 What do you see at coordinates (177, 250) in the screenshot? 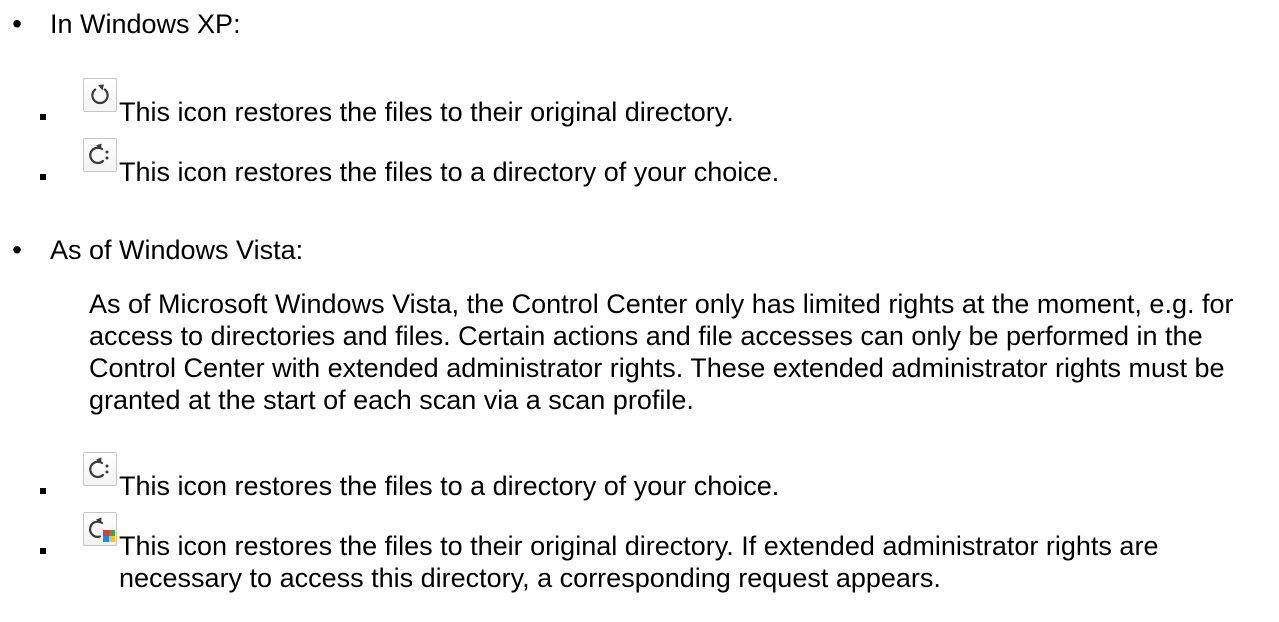
I see `section-heading: As of Windows Vista:` at bounding box center [177, 250].